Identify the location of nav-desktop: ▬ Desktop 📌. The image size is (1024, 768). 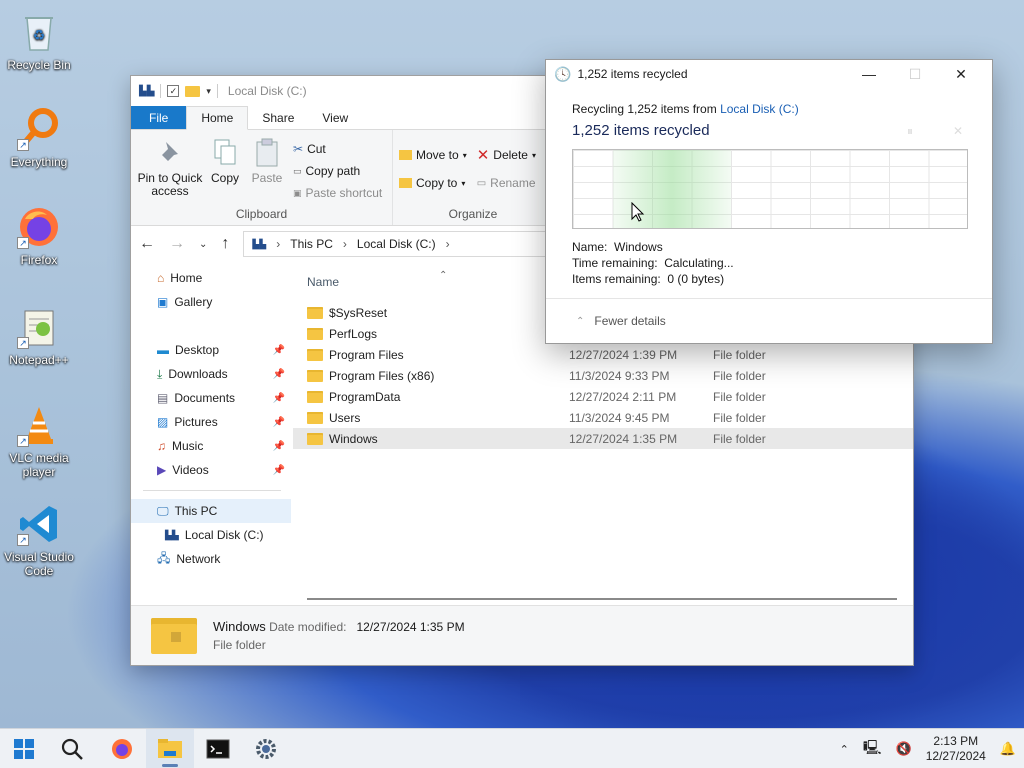
(211, 350).